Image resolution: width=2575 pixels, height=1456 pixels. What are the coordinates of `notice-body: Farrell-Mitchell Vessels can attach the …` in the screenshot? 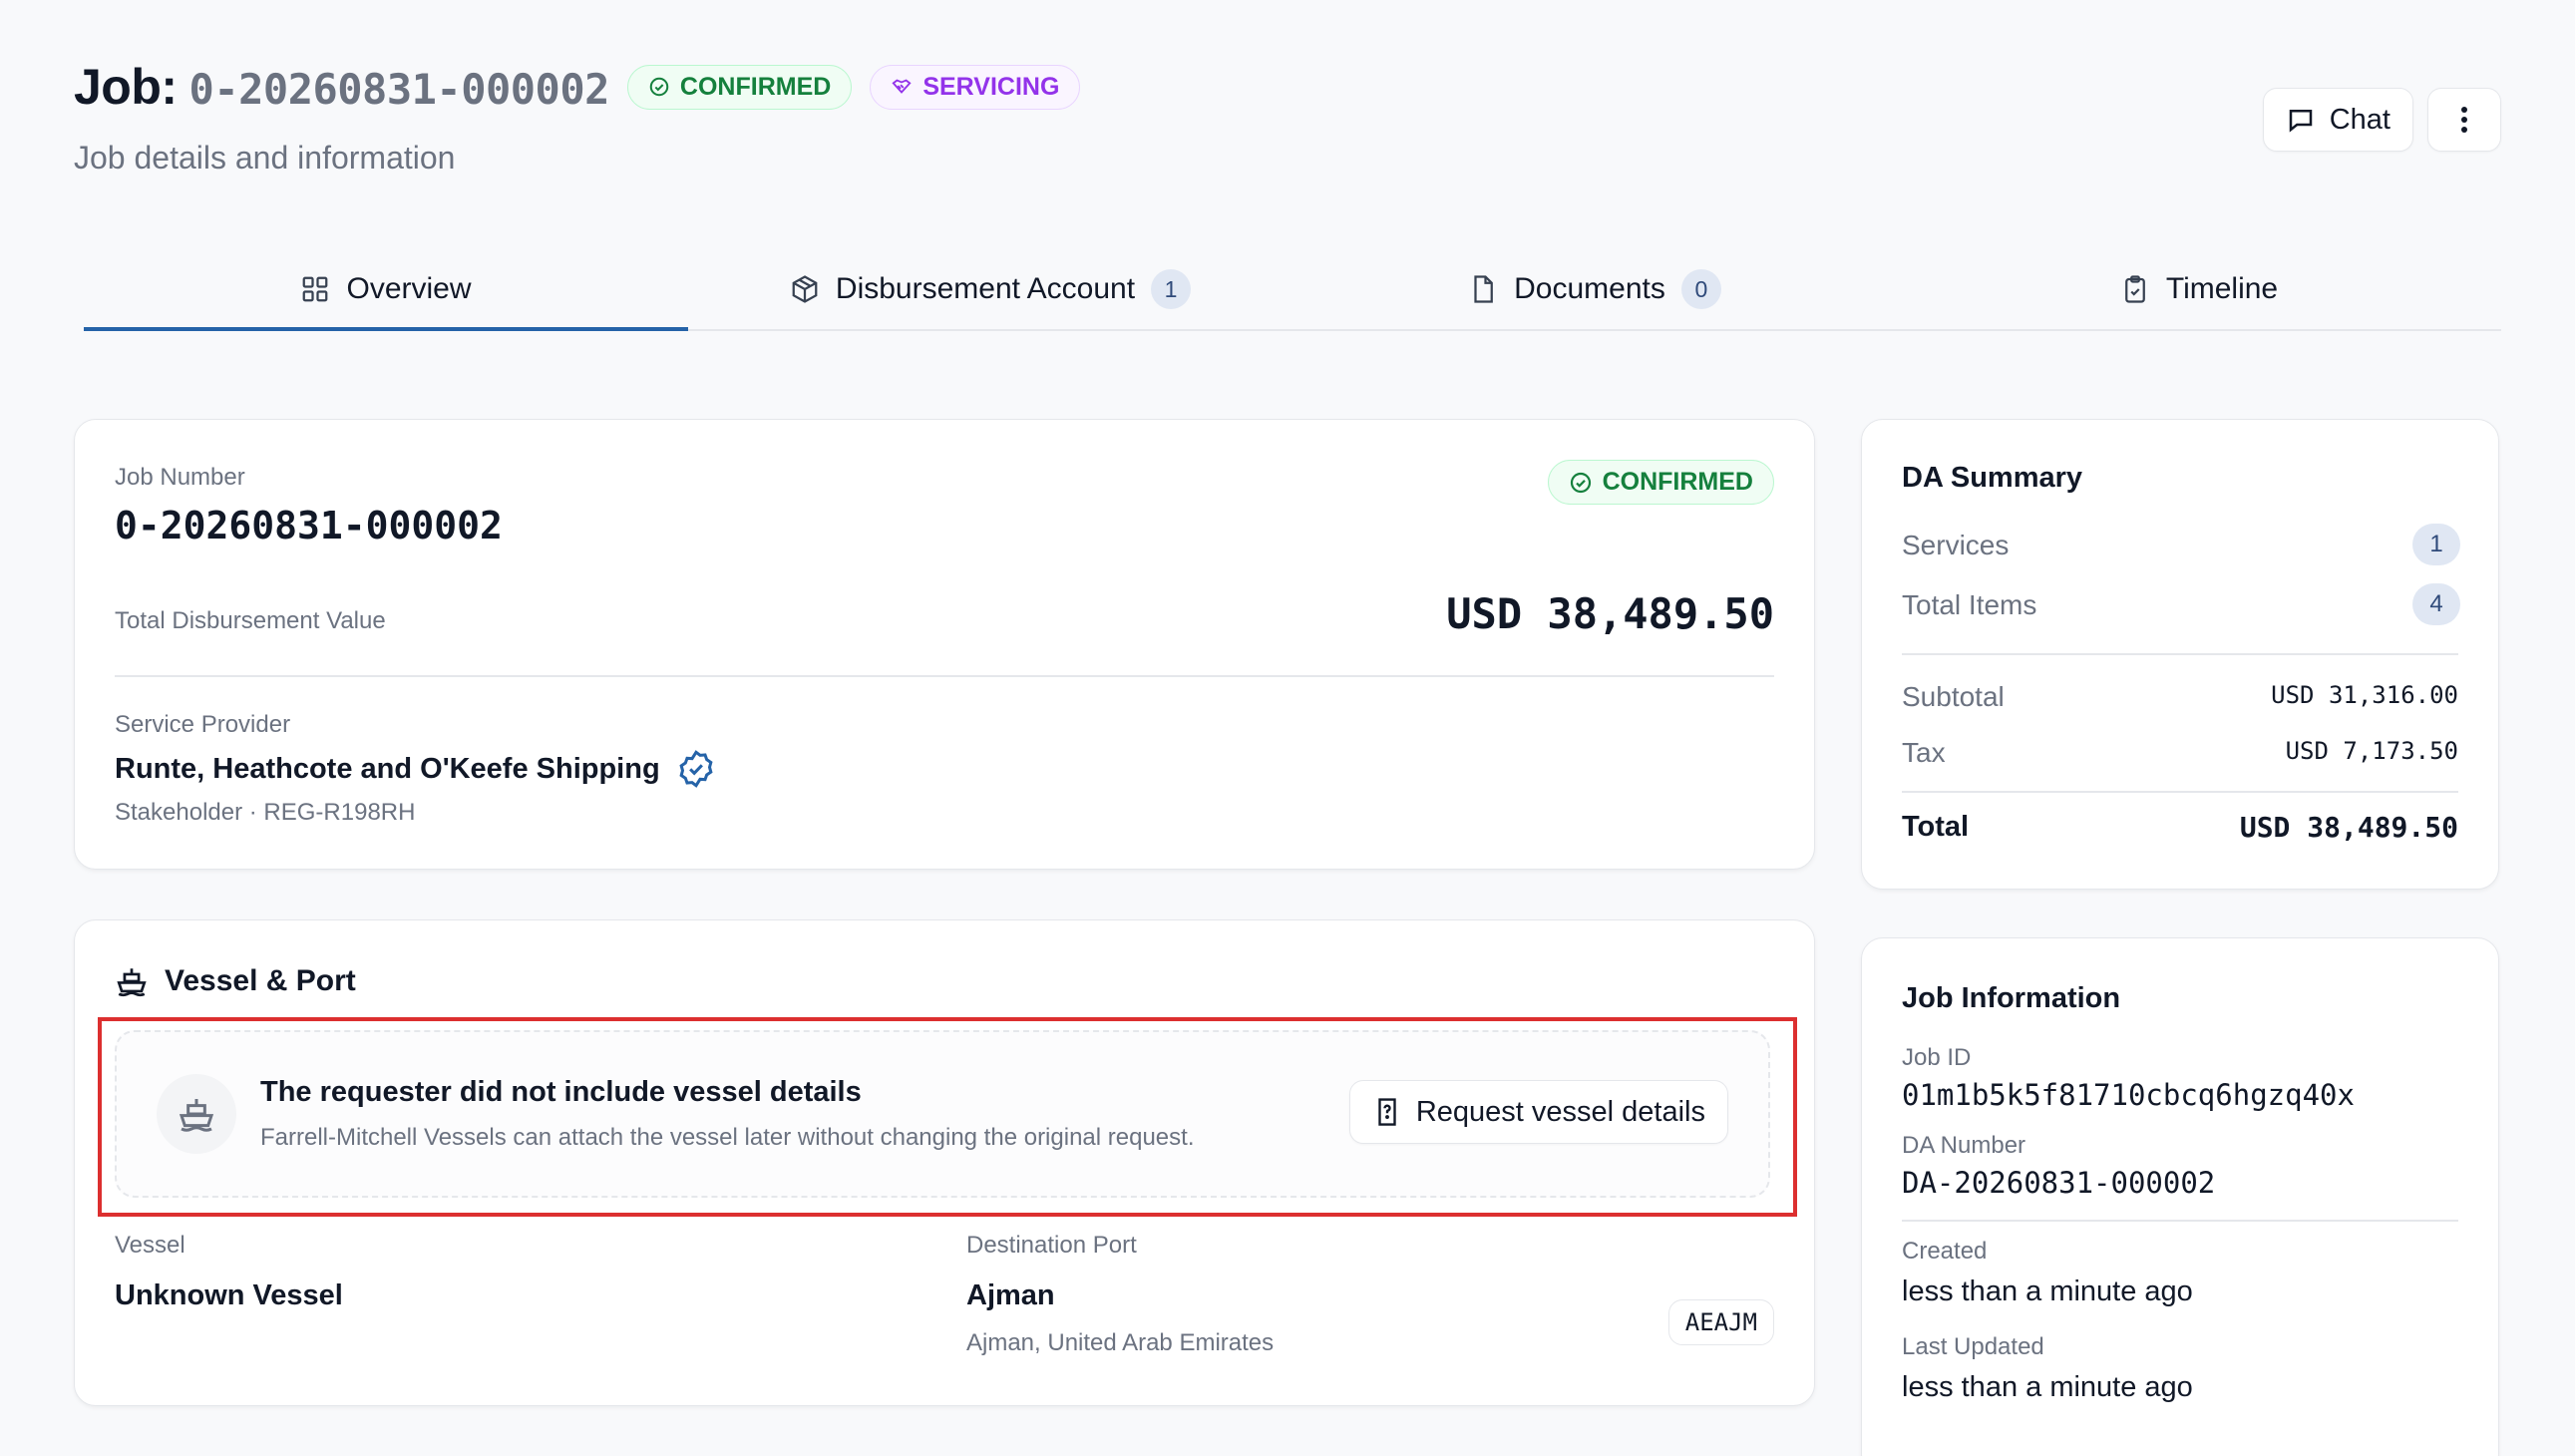 It's located at (727, 1137).